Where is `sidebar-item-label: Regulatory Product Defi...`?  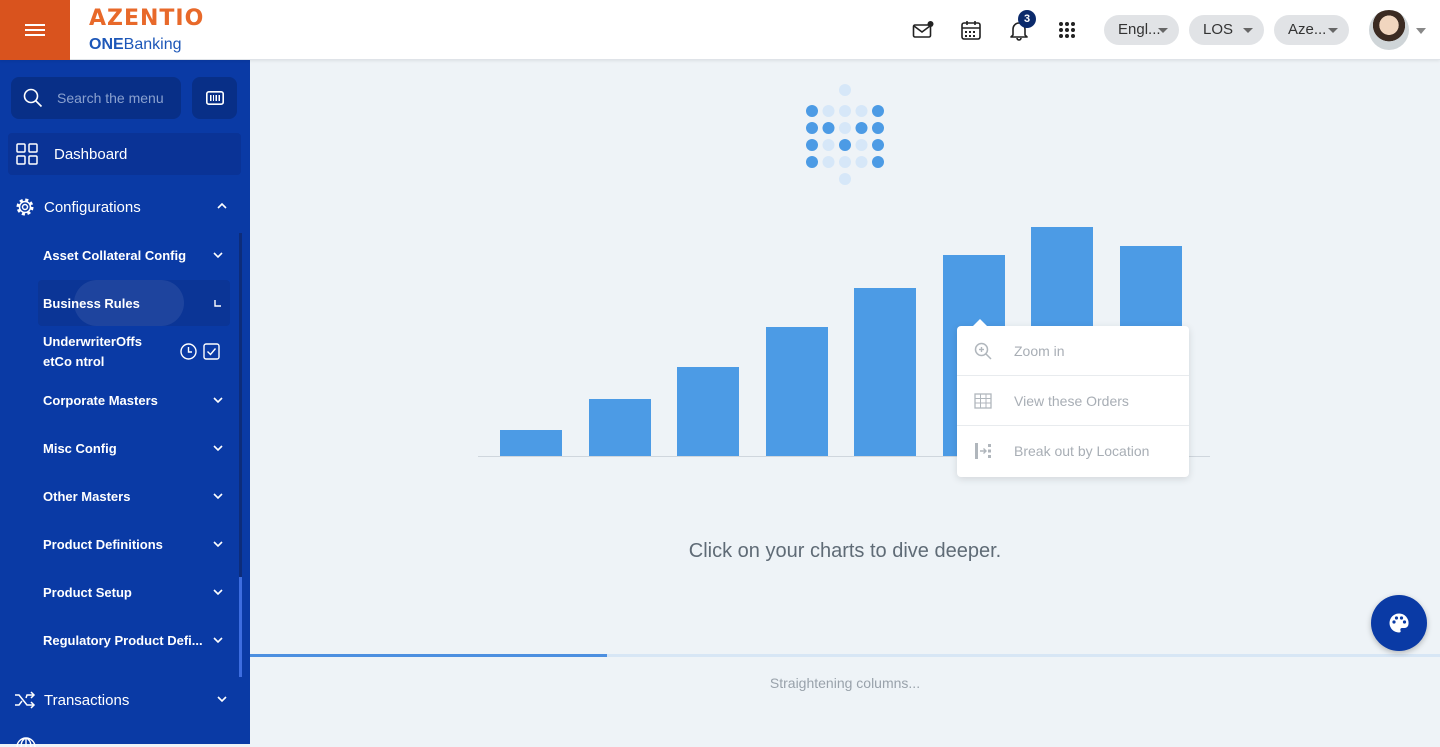 sidebar-item-label: Regulatory Product Defi... is located at coordinates (123, 640).